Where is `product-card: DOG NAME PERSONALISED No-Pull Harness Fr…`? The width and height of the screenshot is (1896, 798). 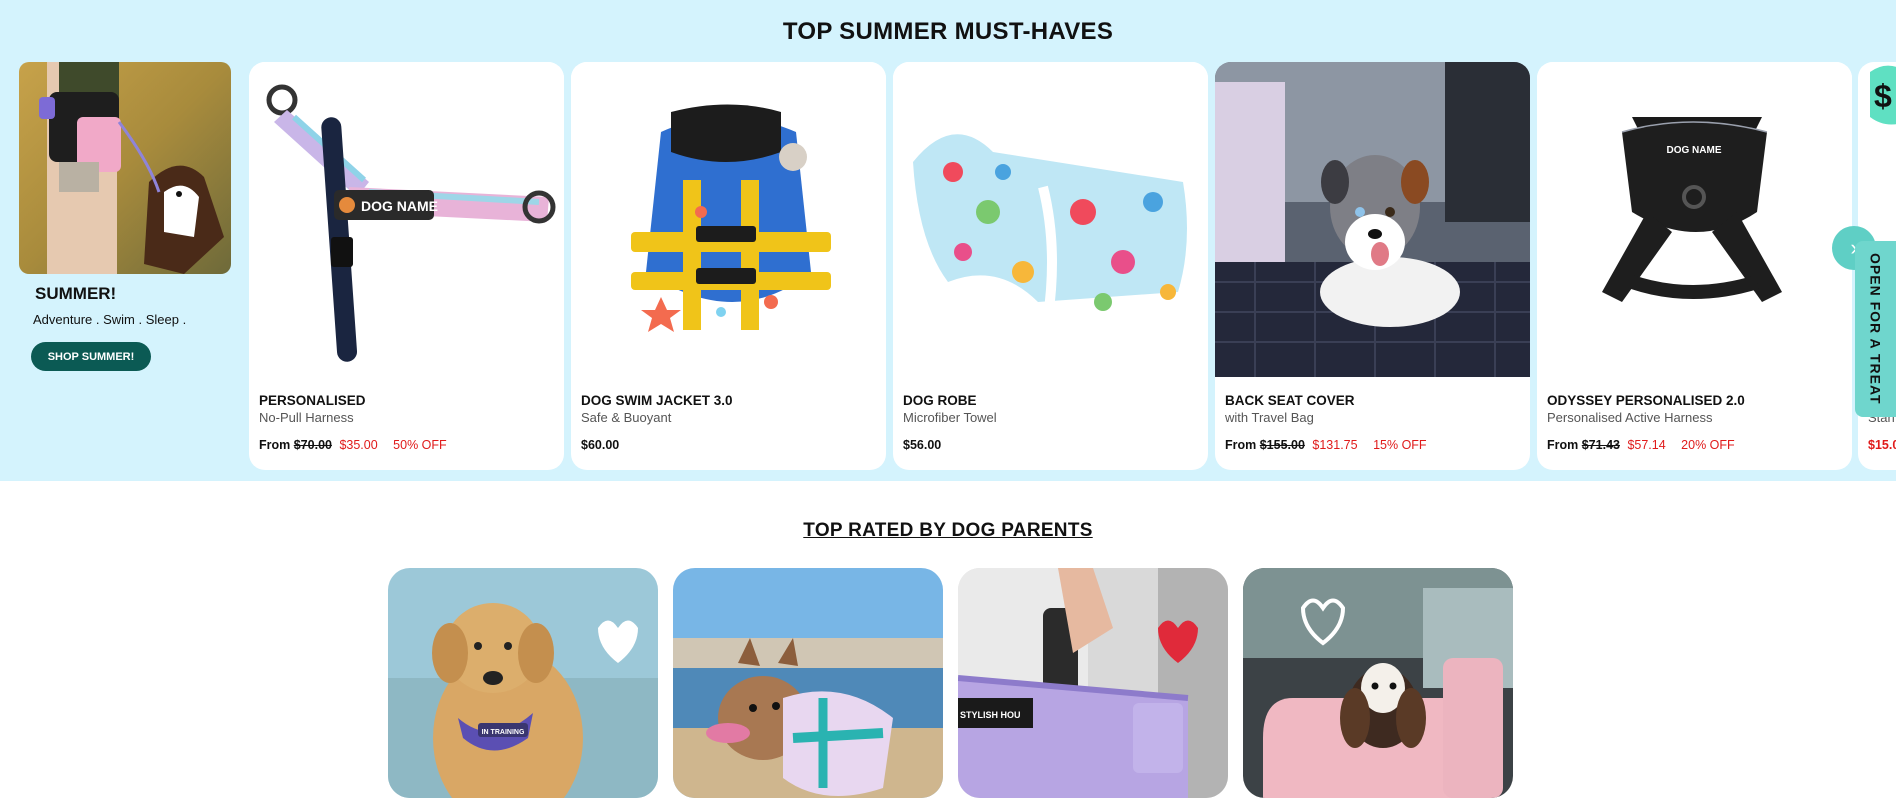 product-card: DOG NAME PERSONALISED No-Pull Harness Fr… is located at coordinates (406, 266).